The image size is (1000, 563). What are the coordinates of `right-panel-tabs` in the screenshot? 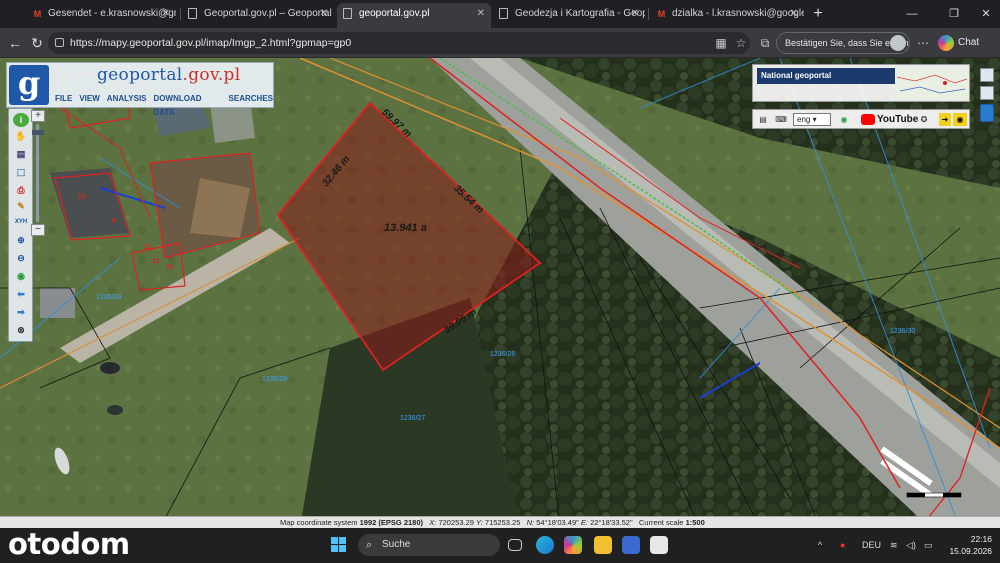 It's located at (987, 98).